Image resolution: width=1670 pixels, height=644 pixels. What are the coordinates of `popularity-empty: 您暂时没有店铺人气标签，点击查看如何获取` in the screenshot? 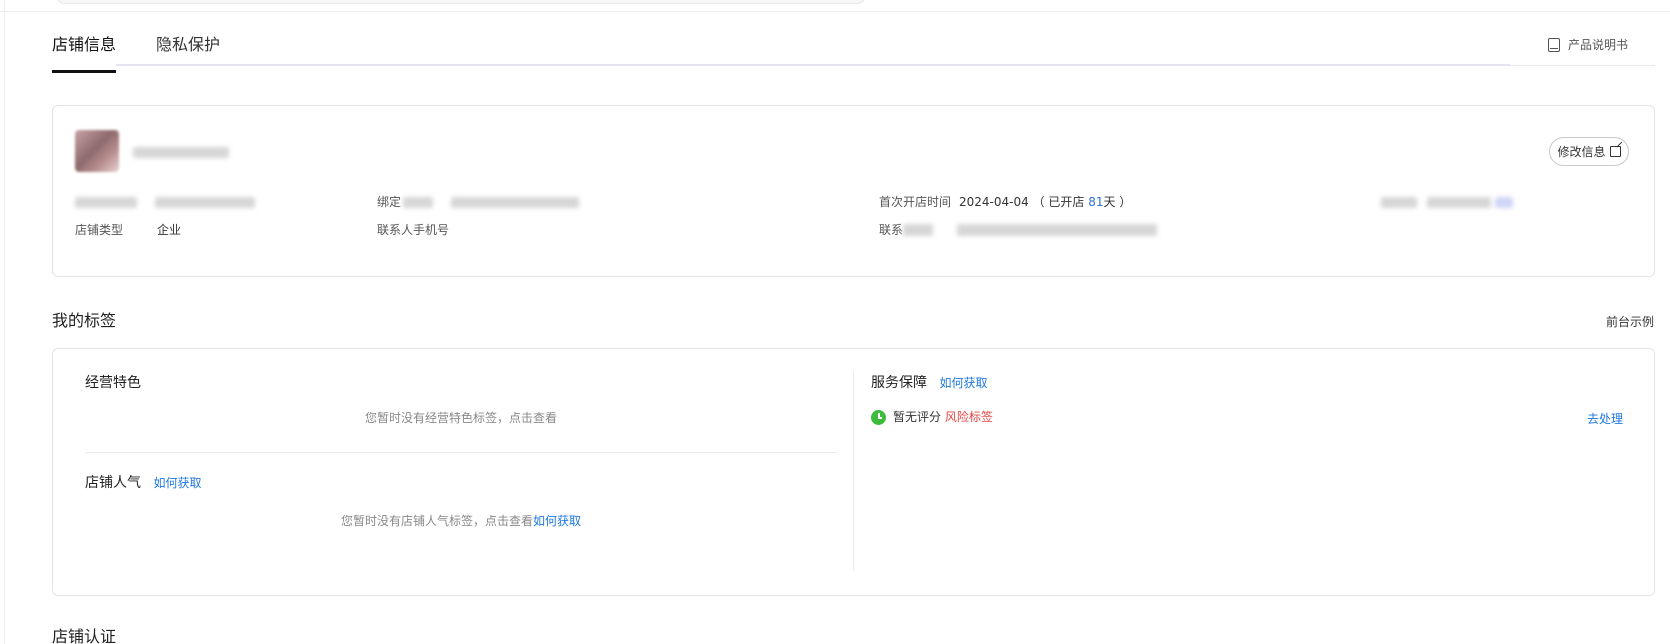 It's located at (461, 520).